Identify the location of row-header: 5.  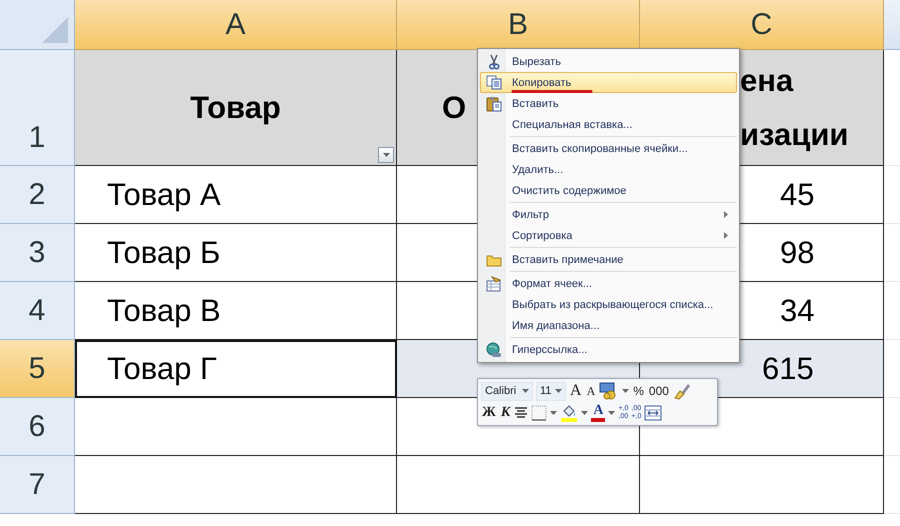
(37, 369).